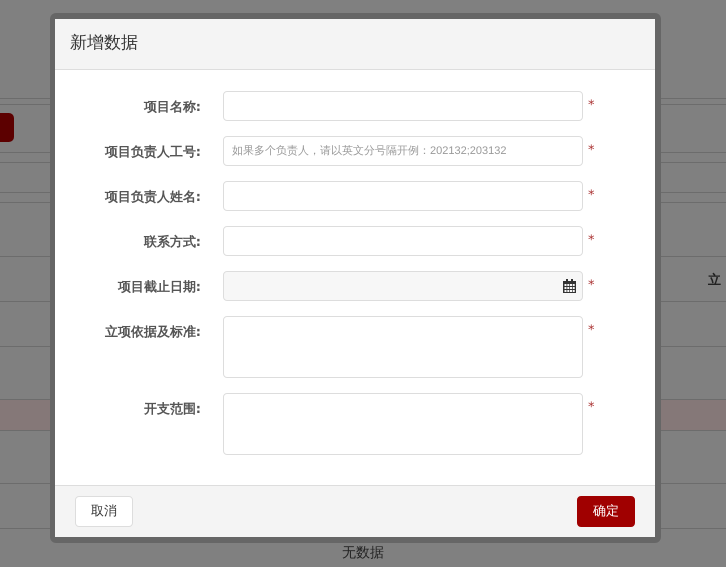 The height and width of the screenshot is (567, 726). I want to click on button-fragment, so click(7, 127).